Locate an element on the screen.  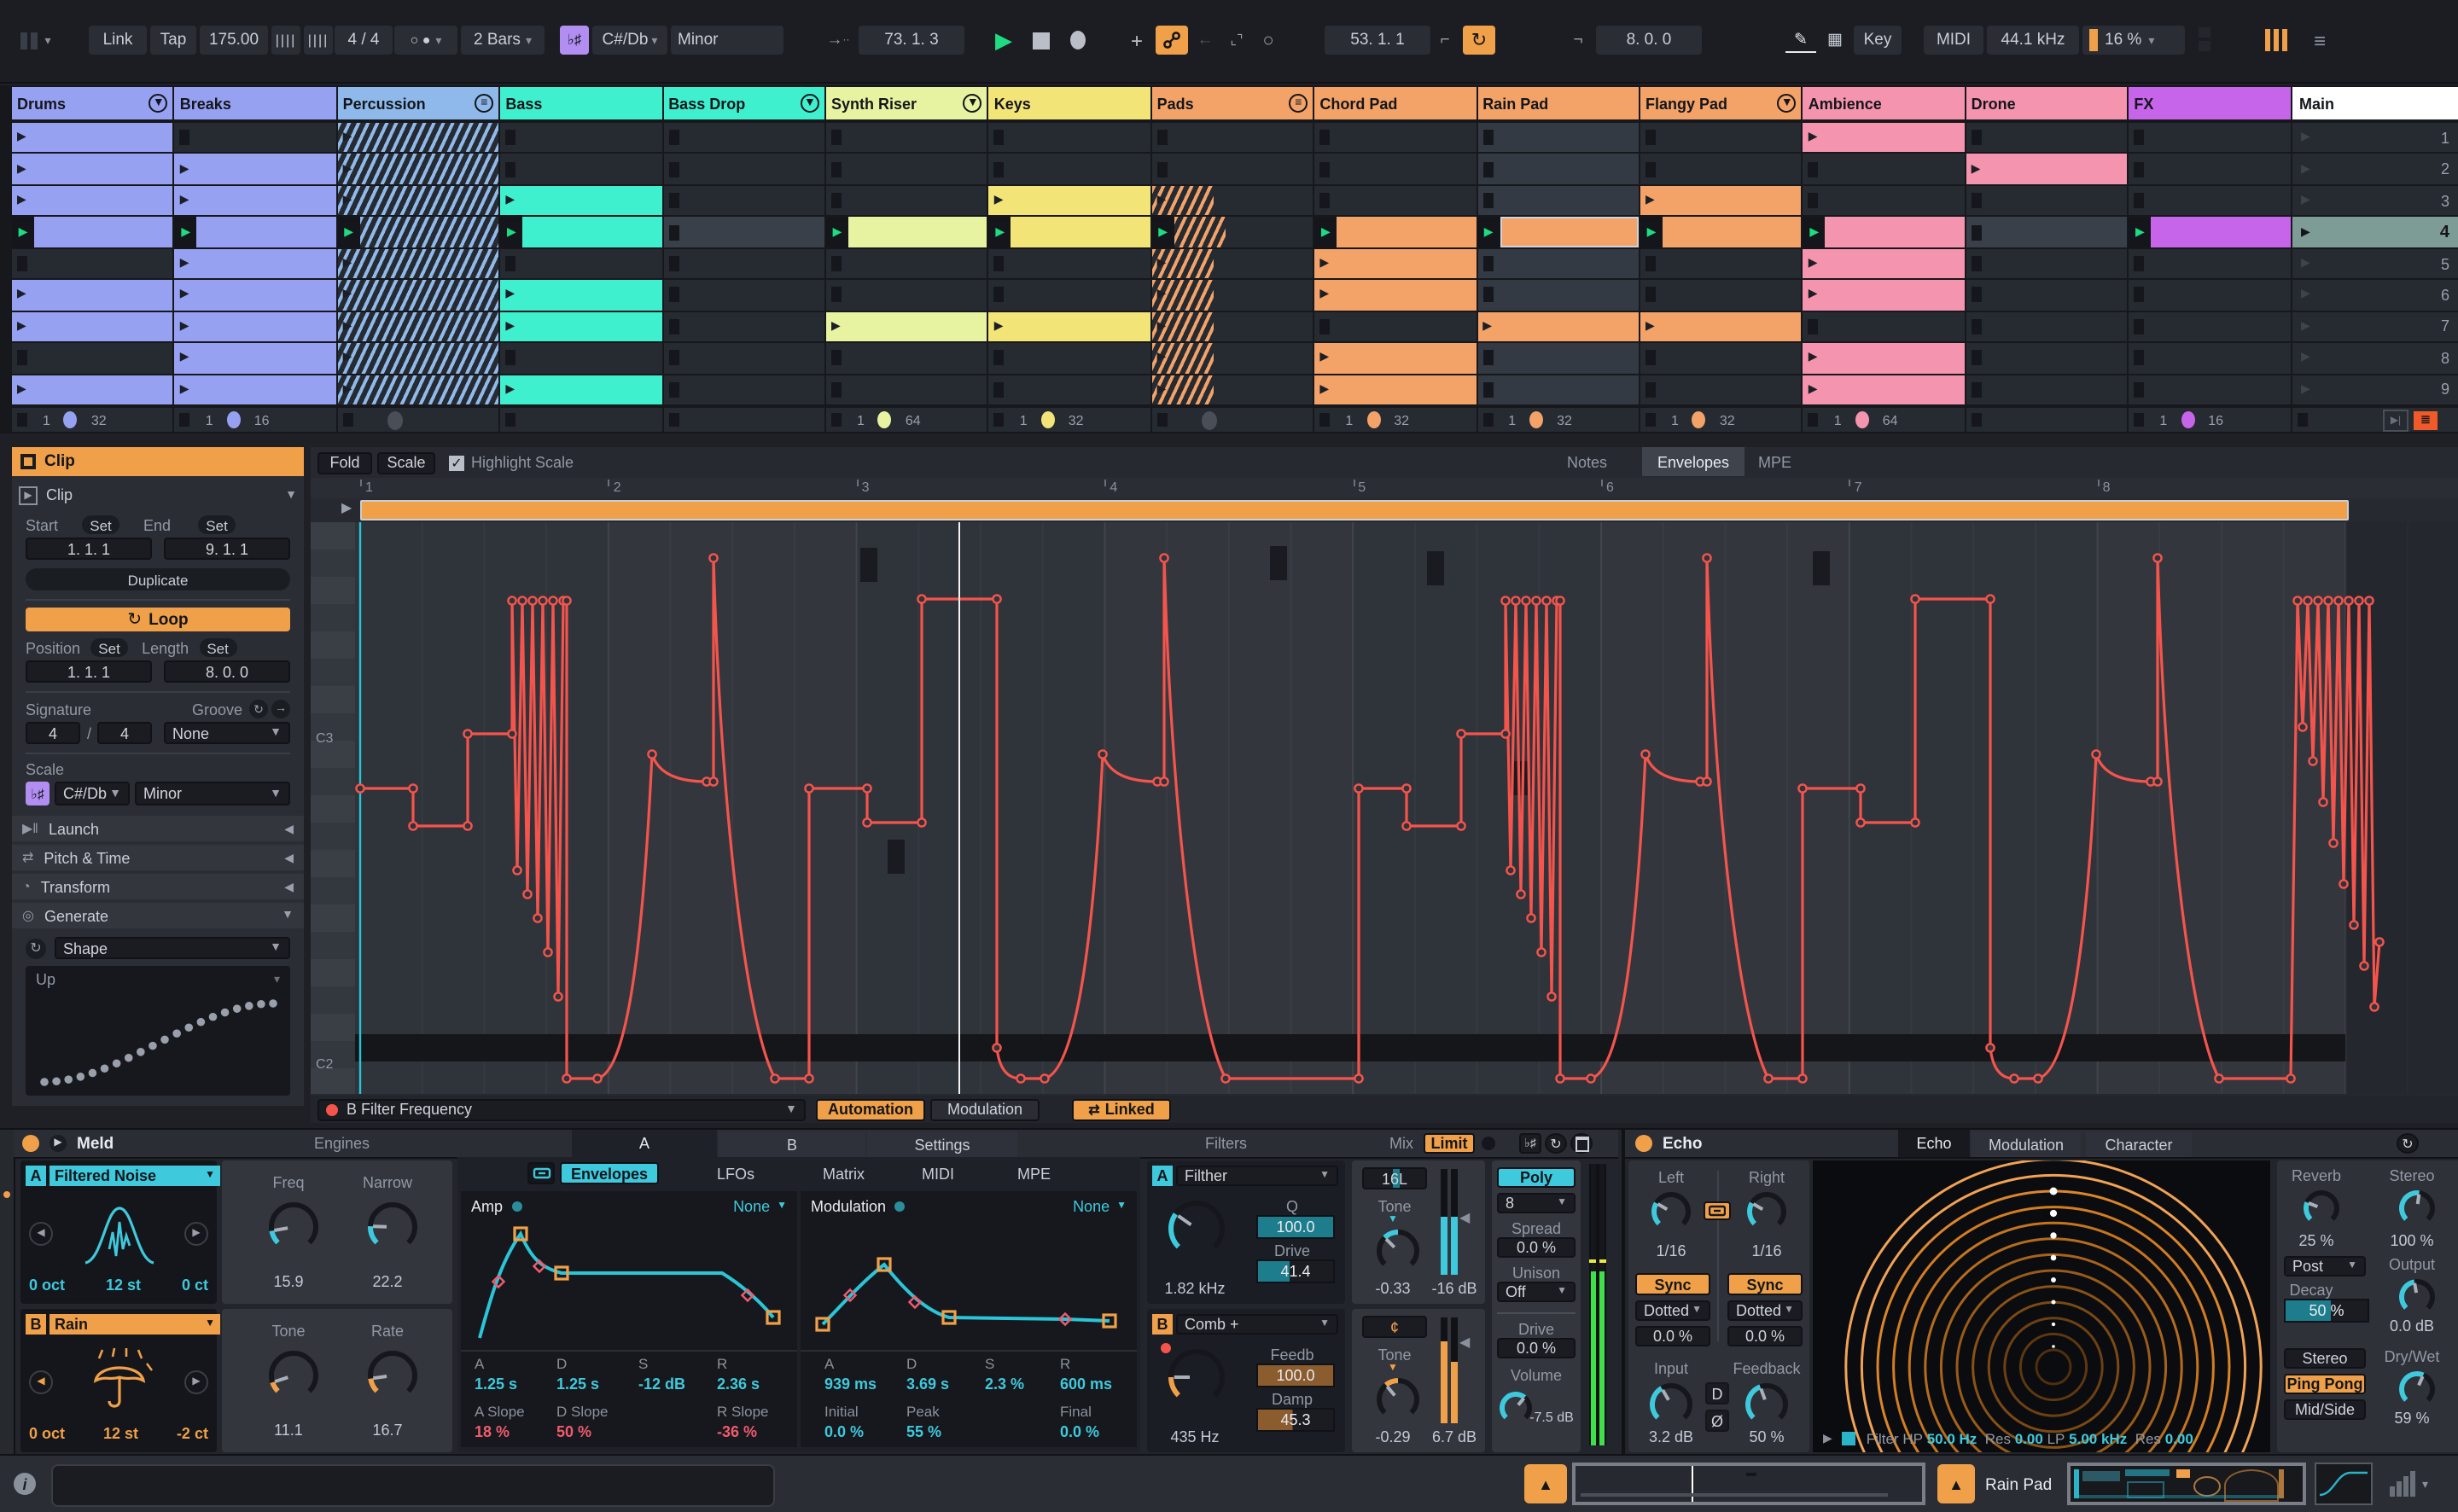
mod-target-selector: None ▼ is located at coordinates (1100, 1206).